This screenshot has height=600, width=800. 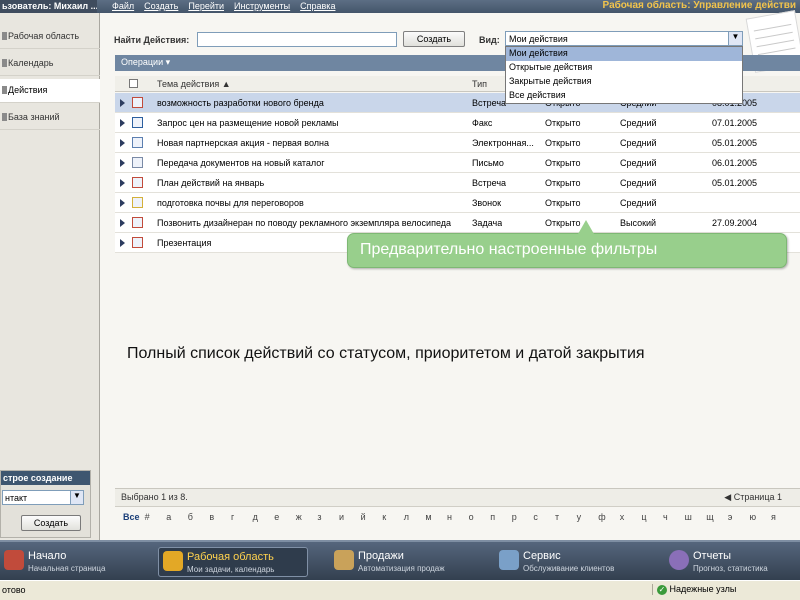 I want to click on alphabet-letter: а, so click(x=168, y=517).